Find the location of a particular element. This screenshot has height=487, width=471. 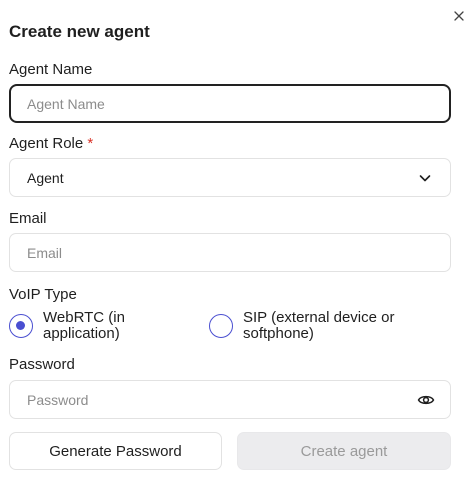

voip-option-sip-line2: softphone) is located at coordinates (278, 333).